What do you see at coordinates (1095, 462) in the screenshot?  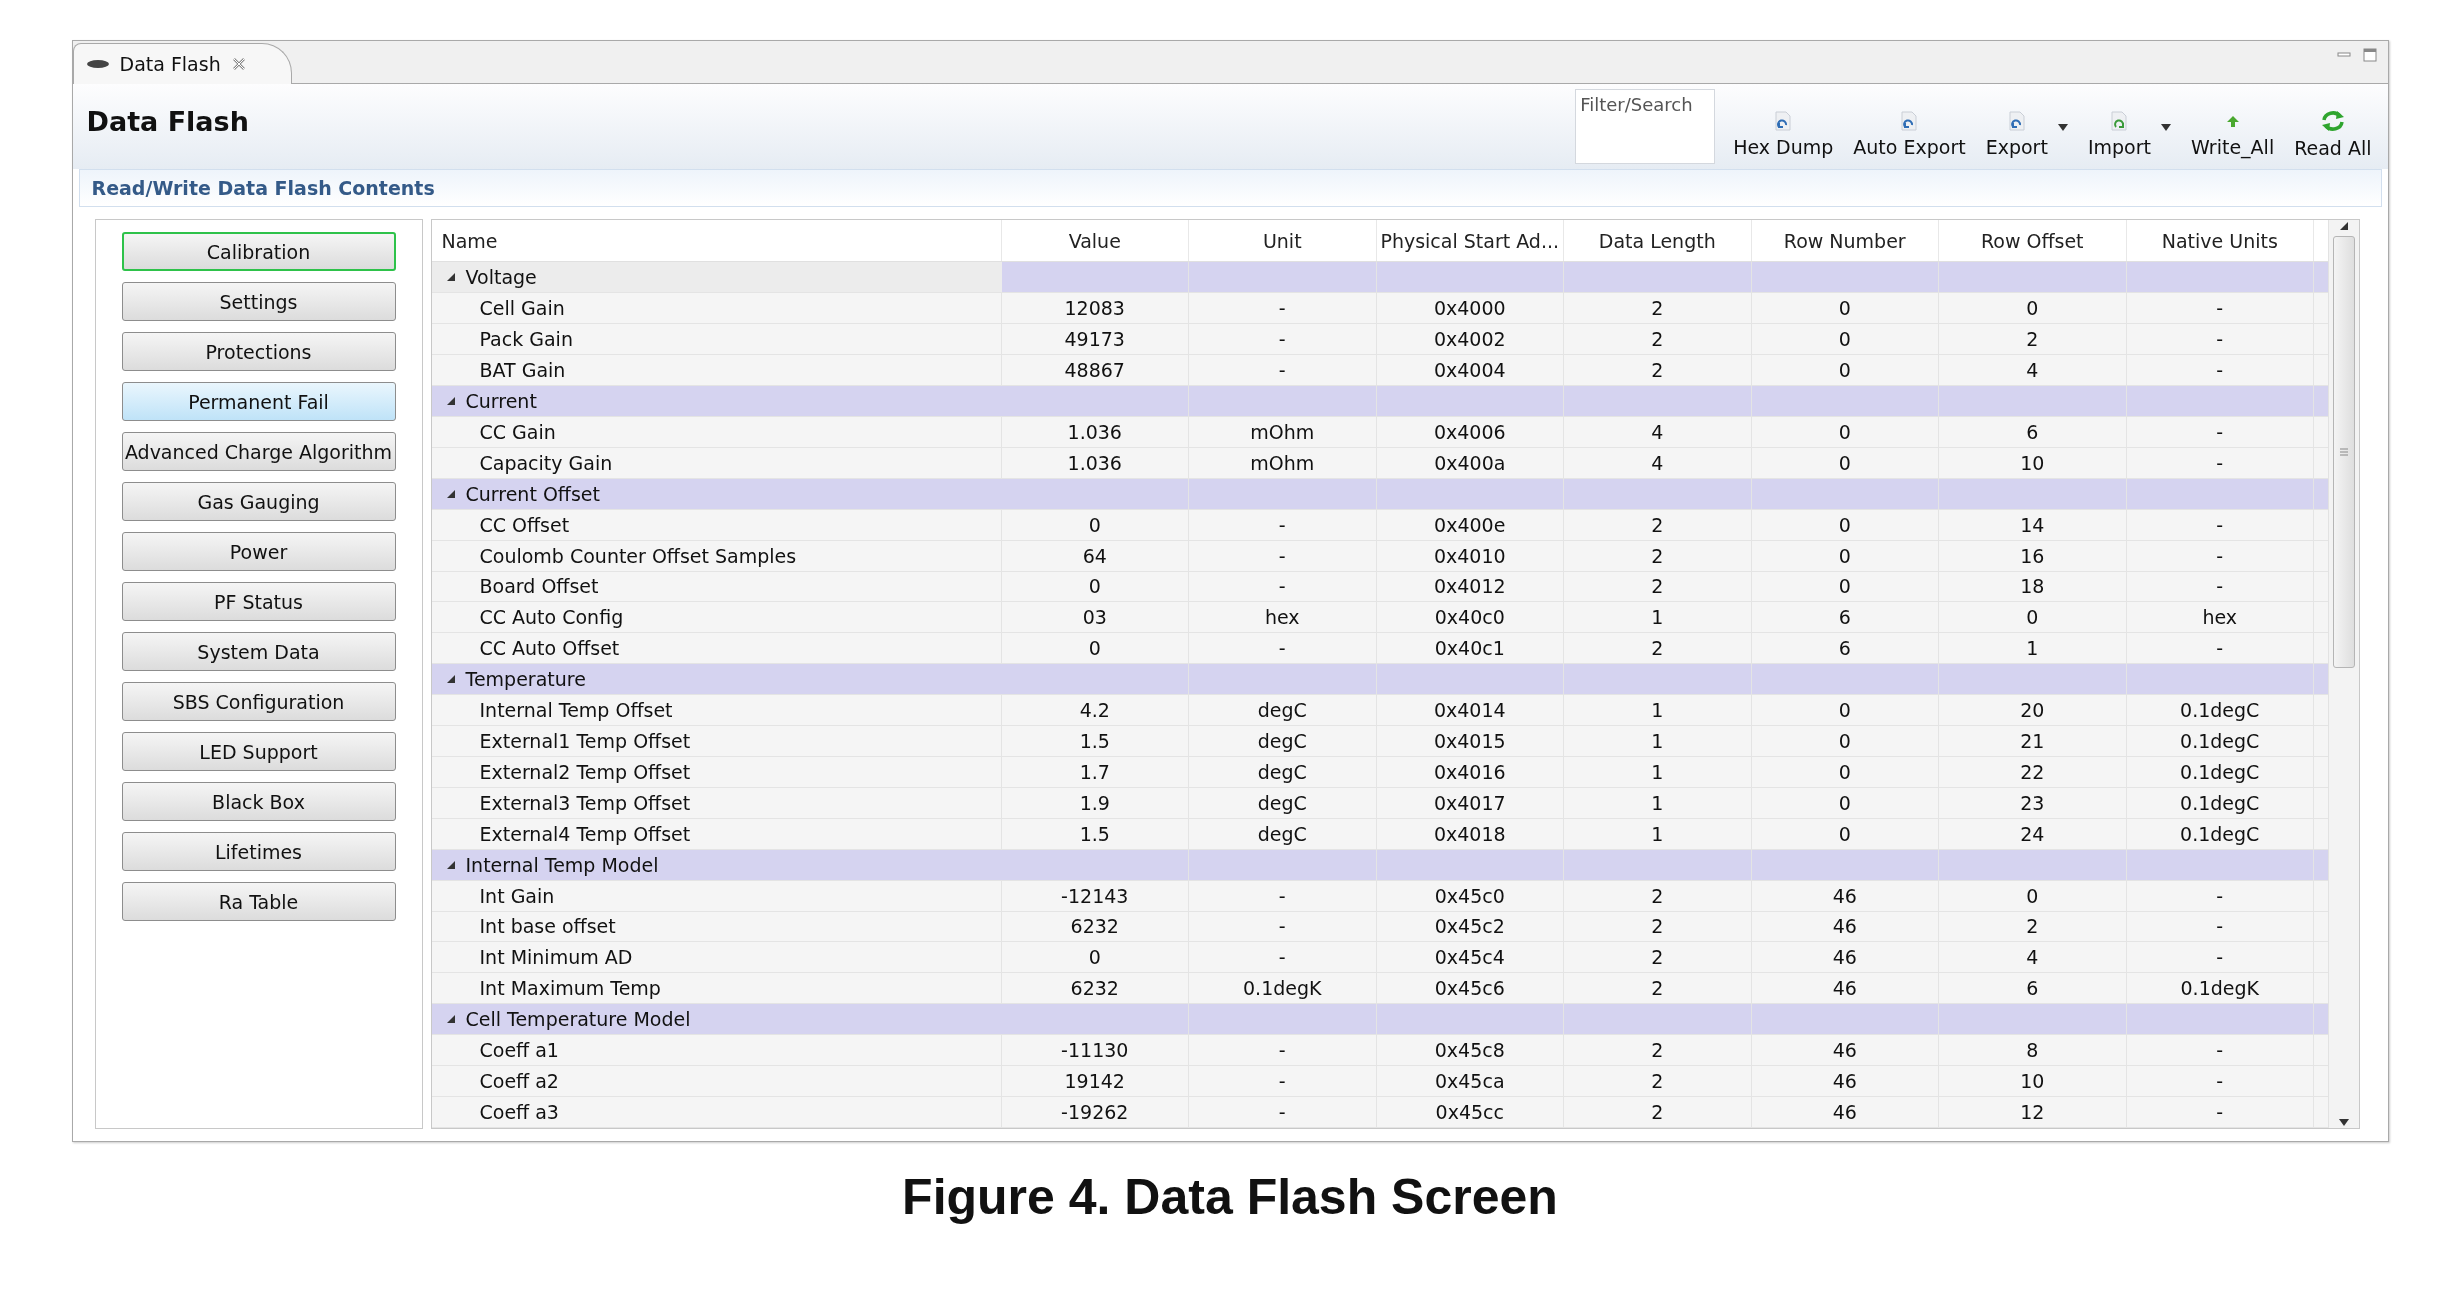 I see `table-cell: 1.036` at bounding box center [1095, 462].